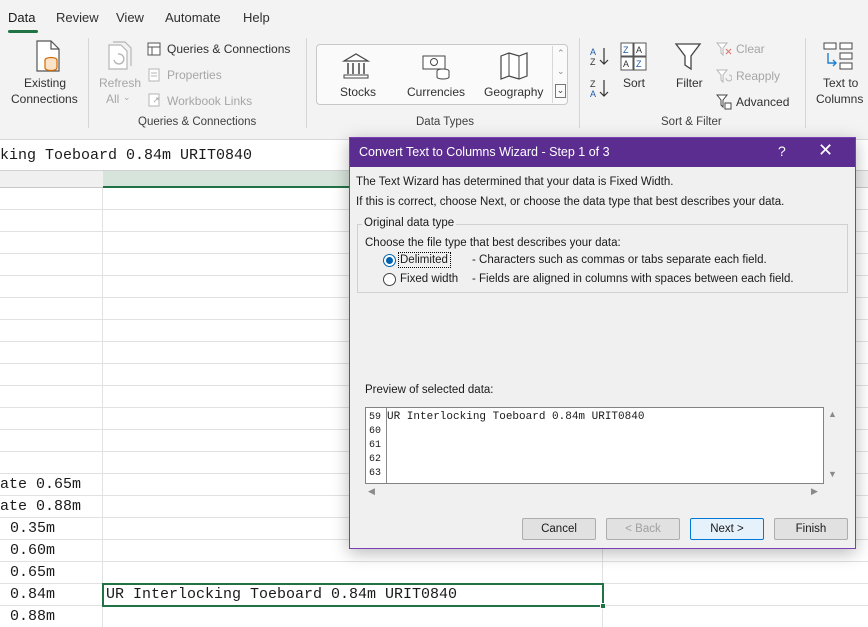 The image size is (868, 627). What do you see at coordinates (724, 49) in the screenshot?
I see `clear-icon` at bounding box center [724, 49].